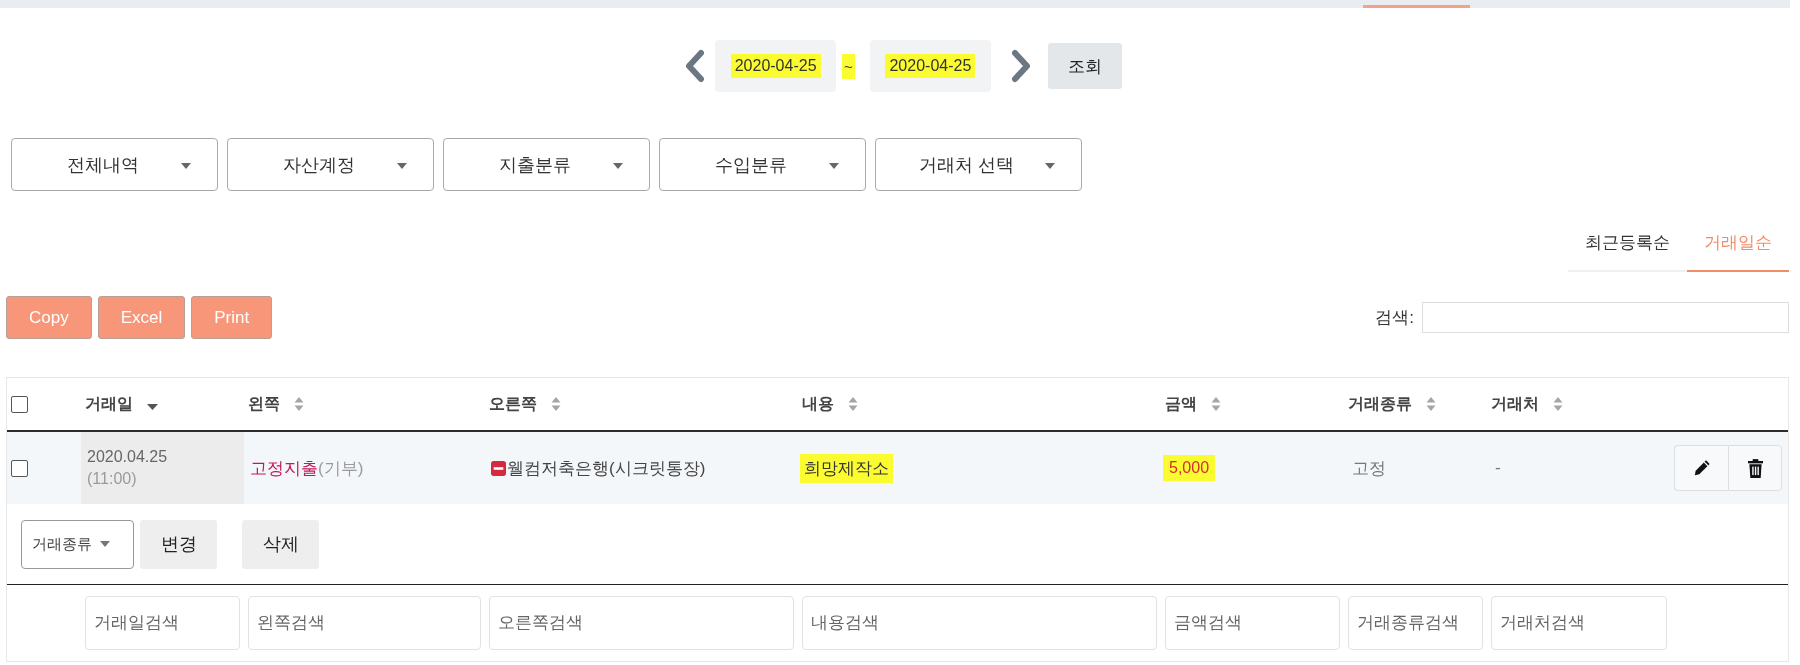 The width and height of the screenshot is (1800, 665). What do you see at coordinates (276, 404) in the screenshot?
I see `column-header: 왼쪽` at bounding box center [276, 404].